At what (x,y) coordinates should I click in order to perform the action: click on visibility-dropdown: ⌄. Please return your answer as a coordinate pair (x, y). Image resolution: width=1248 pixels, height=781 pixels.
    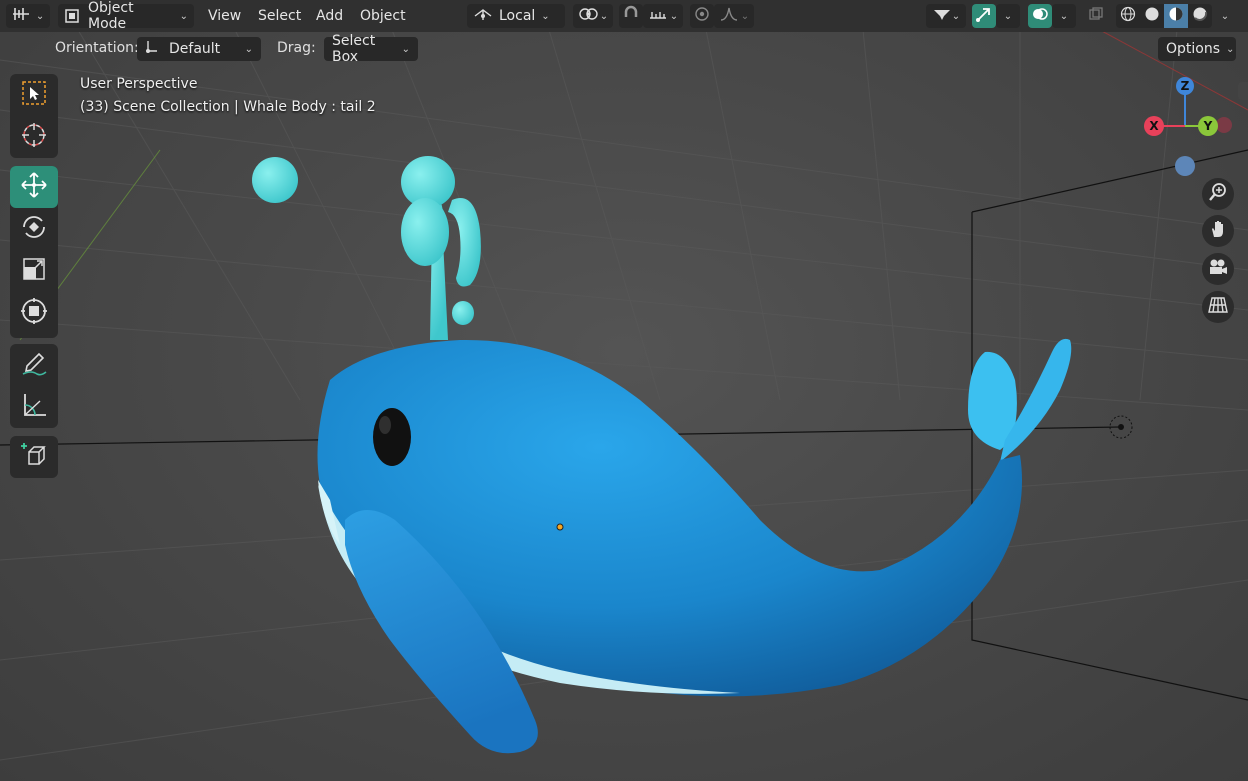
    Looking at the image, I should click on (946, 16).